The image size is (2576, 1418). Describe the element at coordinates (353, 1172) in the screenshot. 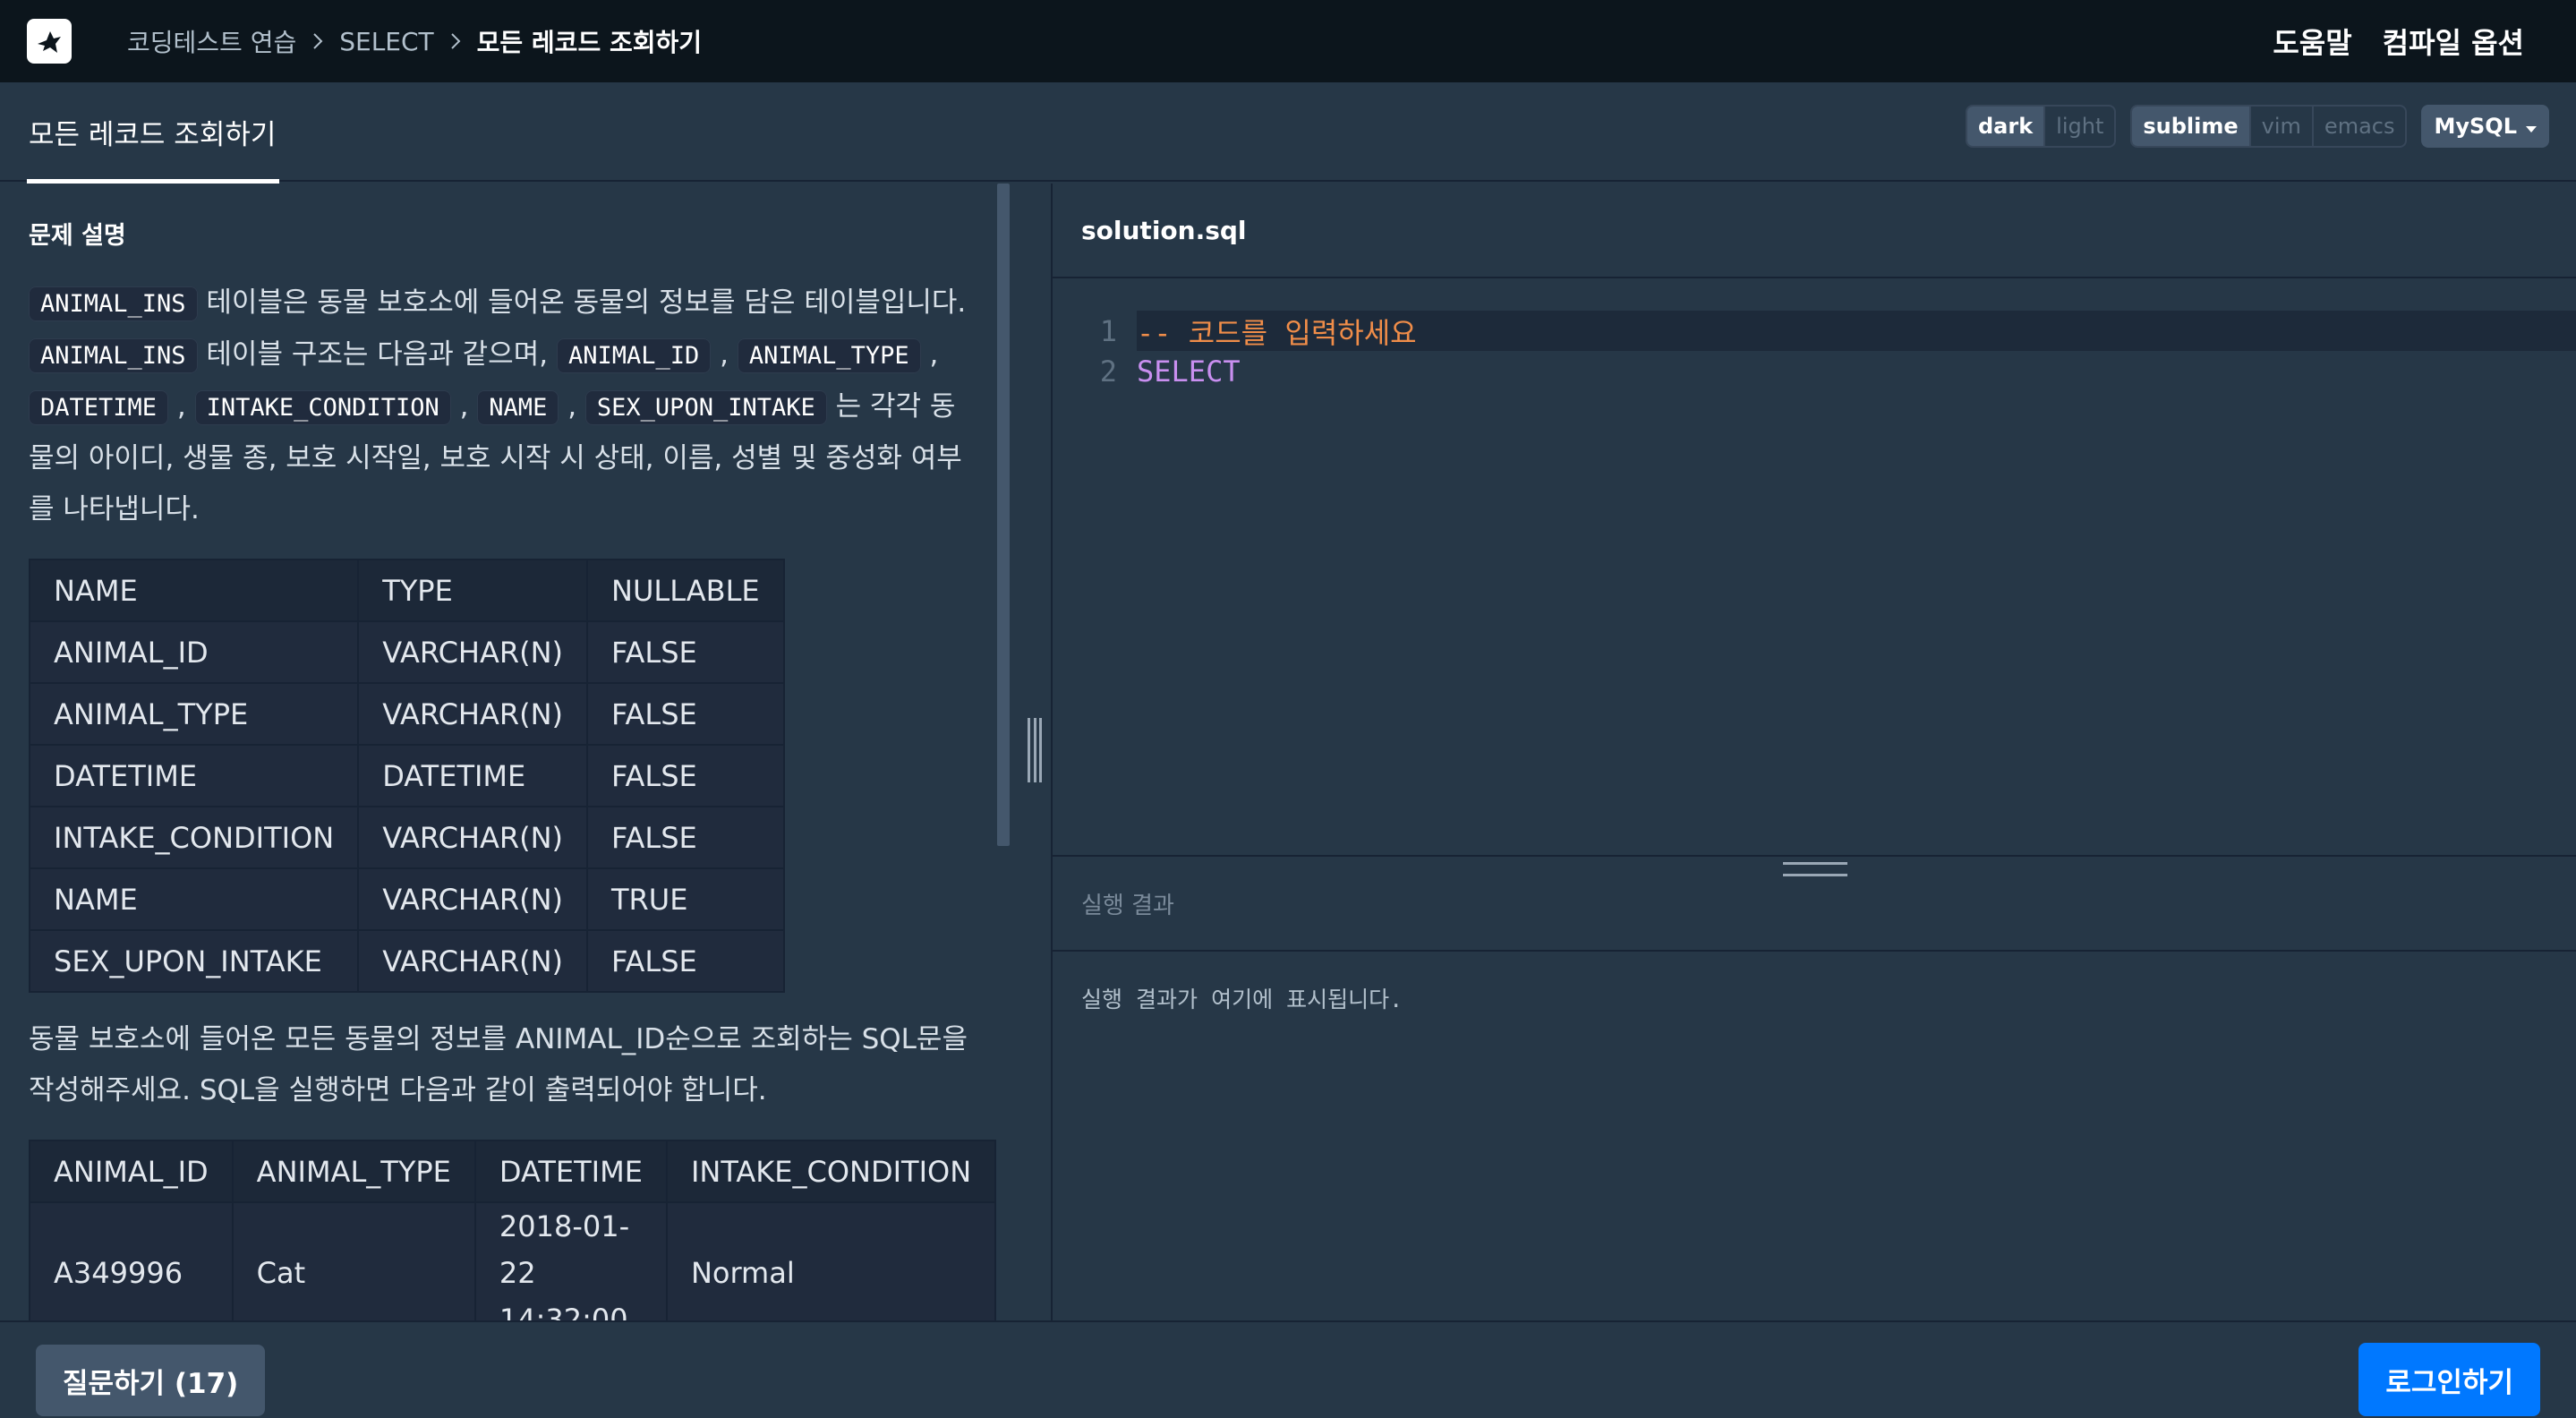

I see `table-header: ANIMAL_TYPE` at that location.